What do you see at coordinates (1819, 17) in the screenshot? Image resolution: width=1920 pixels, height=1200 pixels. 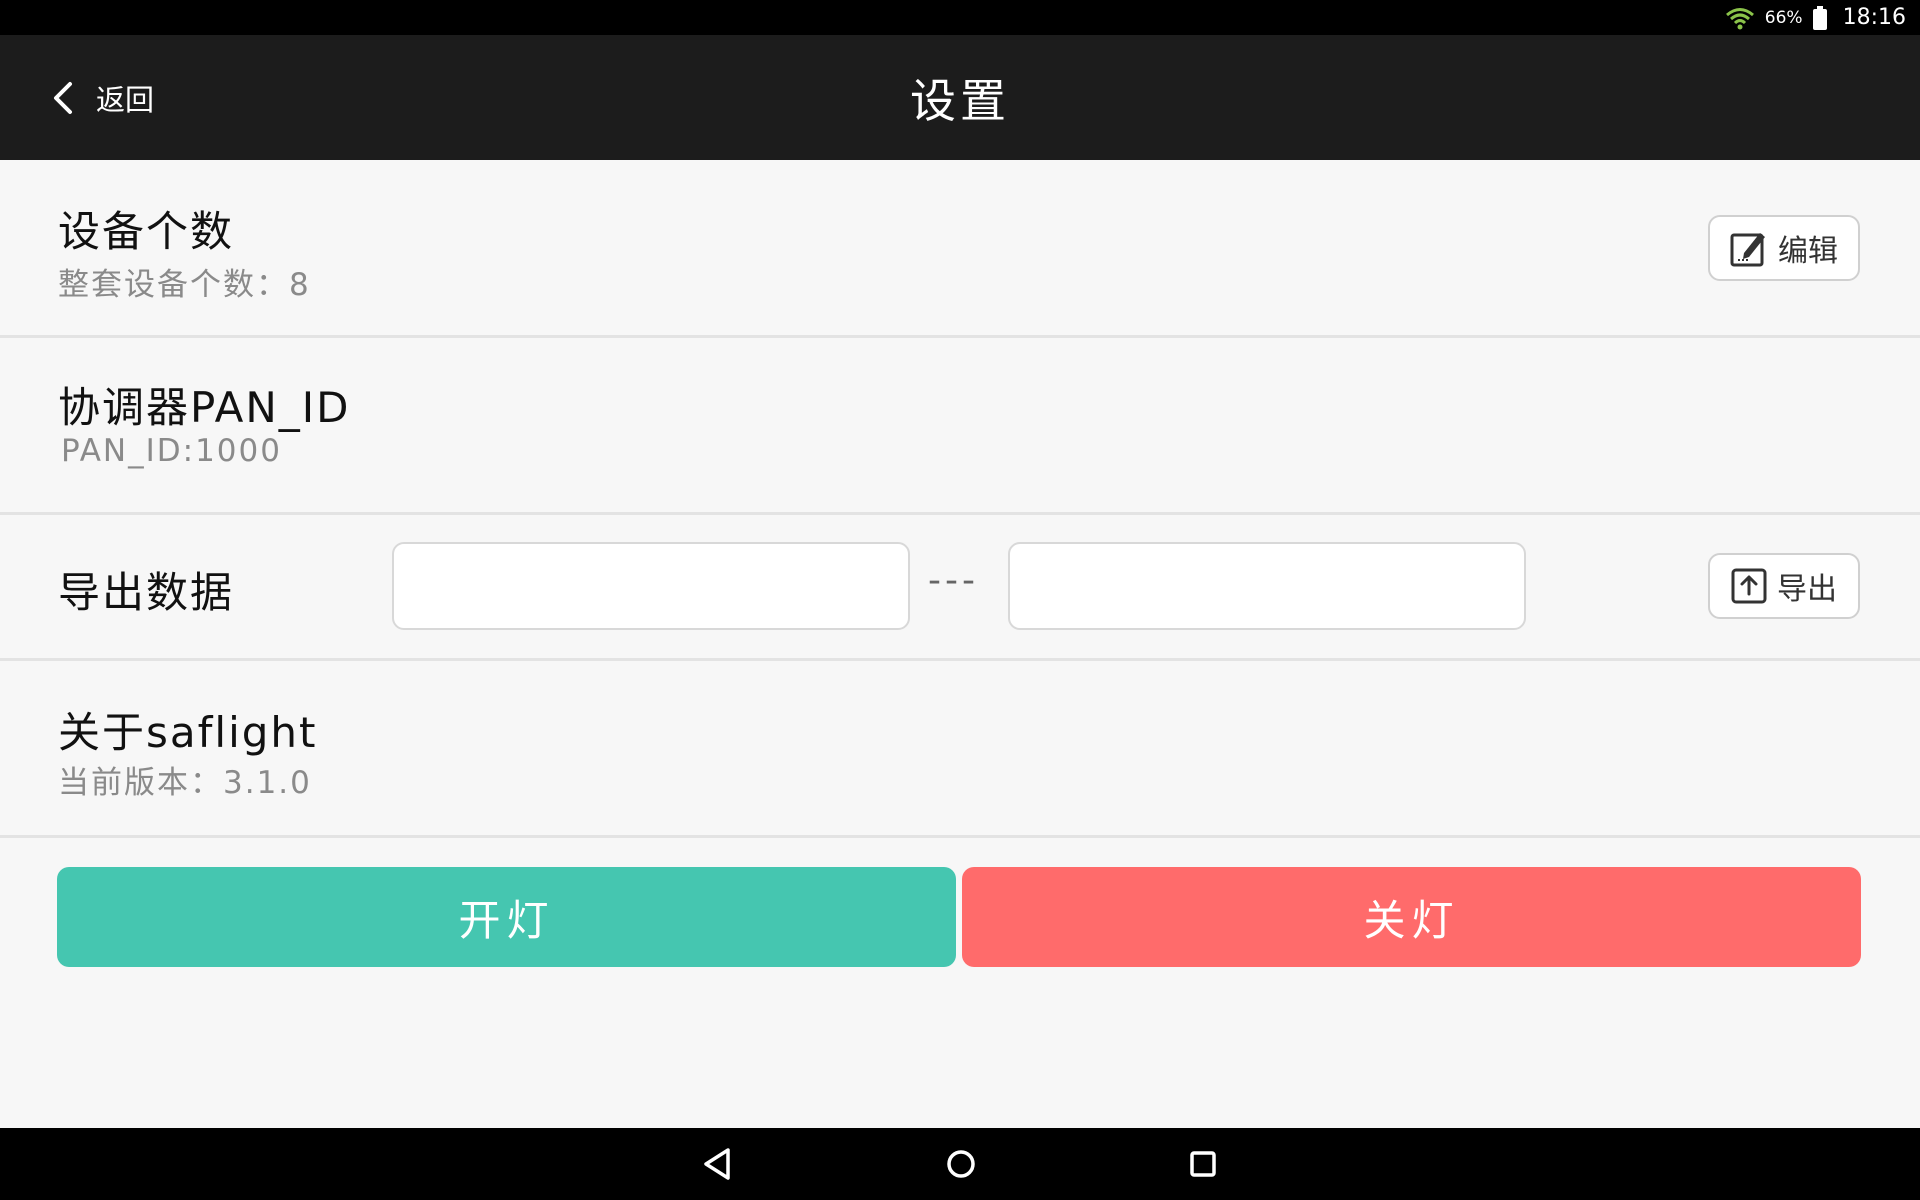 I see `battery-icon` at bounding box center [1819, 17].